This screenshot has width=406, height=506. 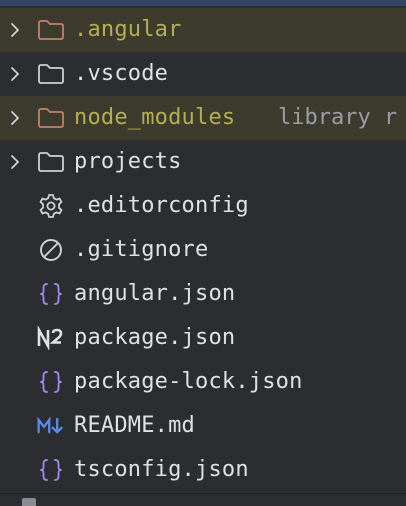 What do you see at coordinates (203, 499) in the screenshot?
I see `tree-bottom-gutter` at bounding box center [203, 499].